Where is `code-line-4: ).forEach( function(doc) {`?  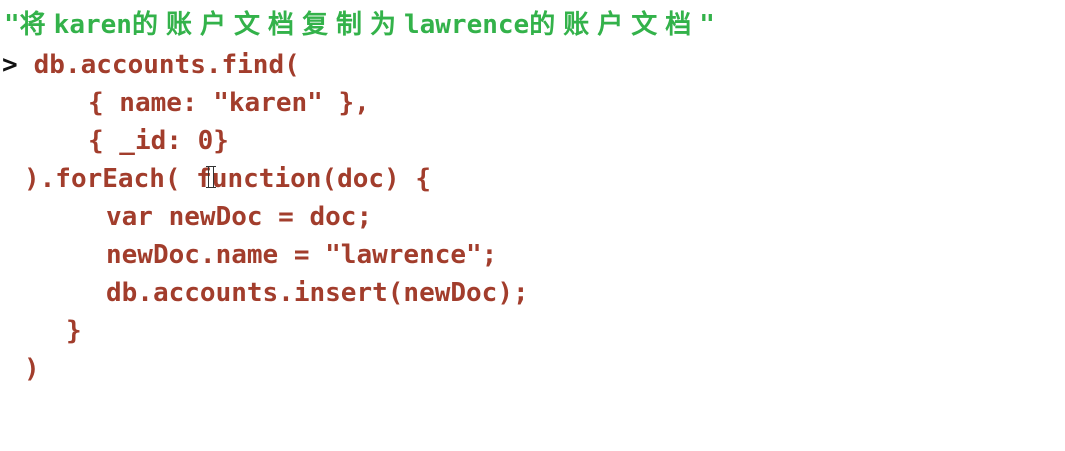 code-line-4: ).forEach( function(doc) { is located at coordinates (227, 179).